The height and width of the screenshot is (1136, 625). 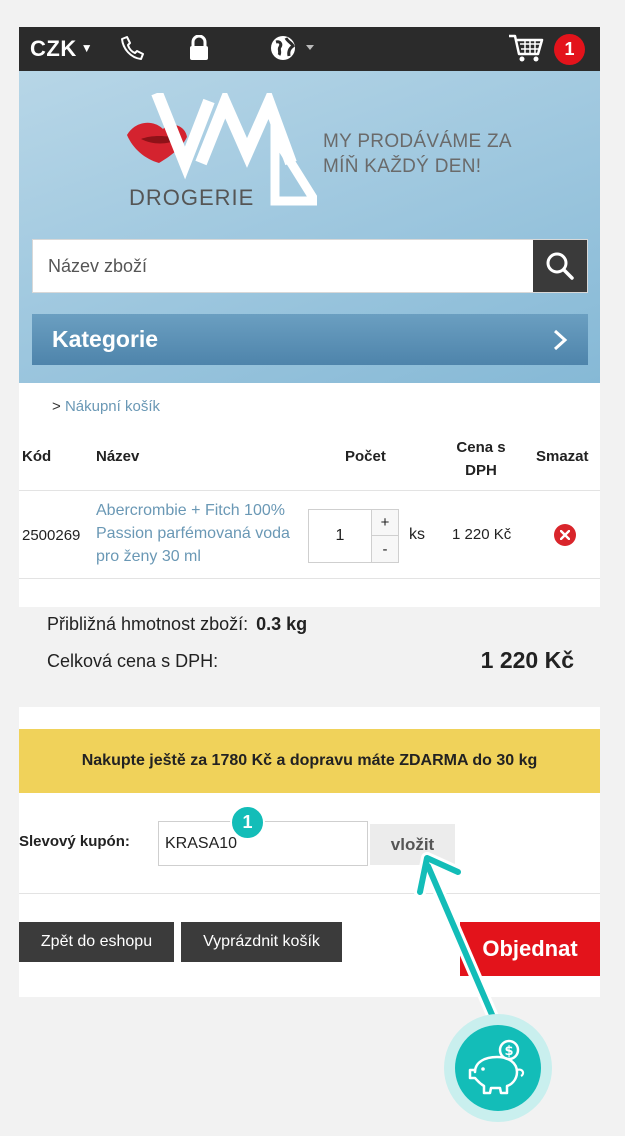 What do you see at coordinates (412, 844) in the screenshot?
I see `apply-coupon-button: vložit` at bounding box center [412, 844].